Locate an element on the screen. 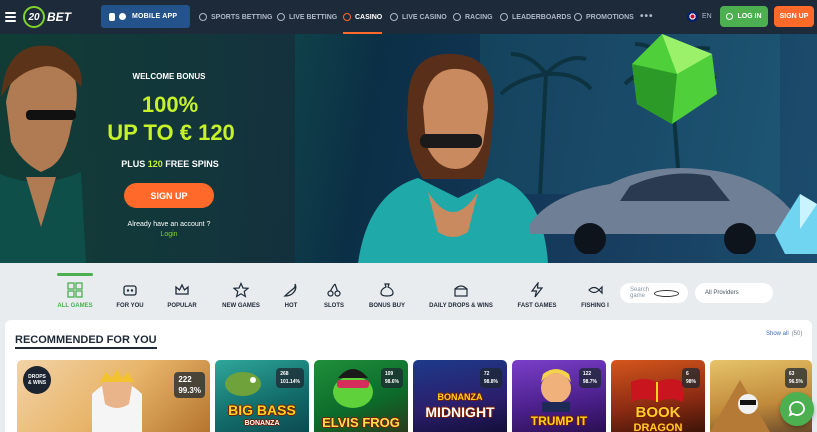  search-game-input: Search game is located at coordinates (654, 293).